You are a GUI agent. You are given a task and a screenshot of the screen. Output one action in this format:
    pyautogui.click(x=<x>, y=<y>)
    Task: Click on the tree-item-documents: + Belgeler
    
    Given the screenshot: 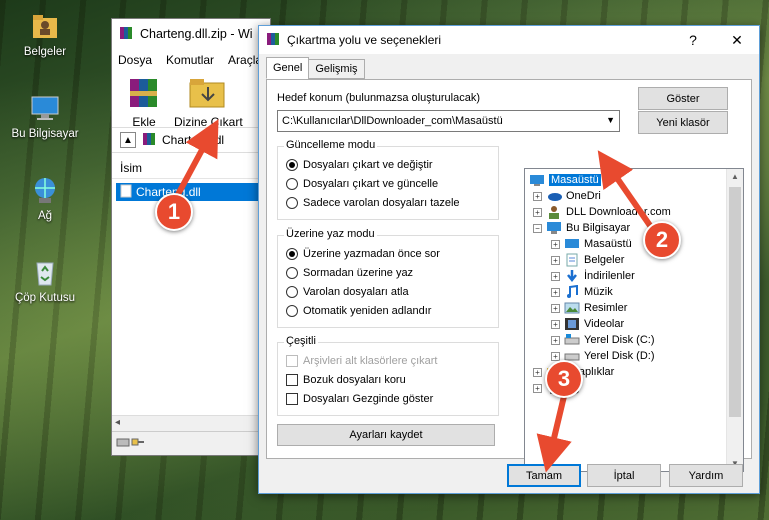 What is the action you would take?
    pyautogui.click(x=587, y=260)
    